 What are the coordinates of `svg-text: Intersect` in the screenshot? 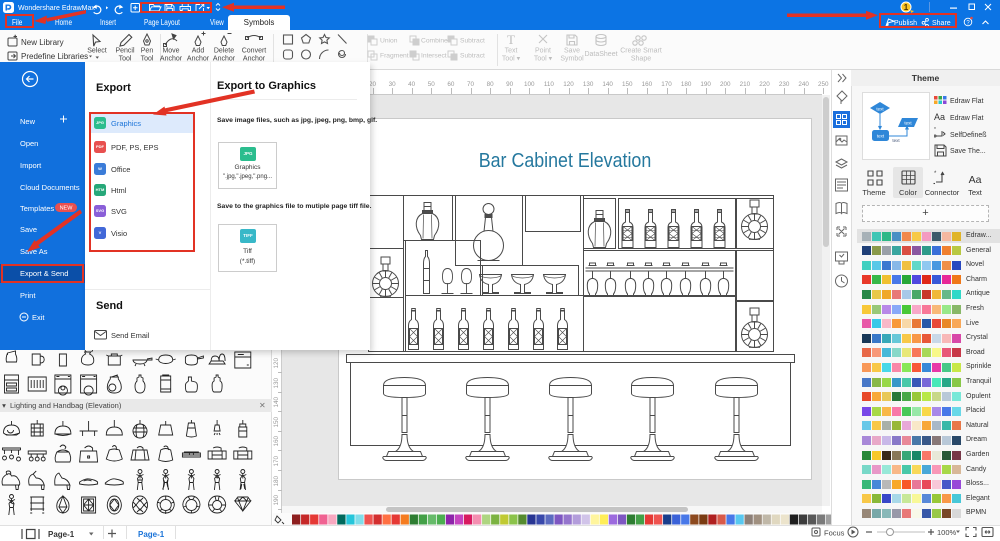 It's located at (434, 56).